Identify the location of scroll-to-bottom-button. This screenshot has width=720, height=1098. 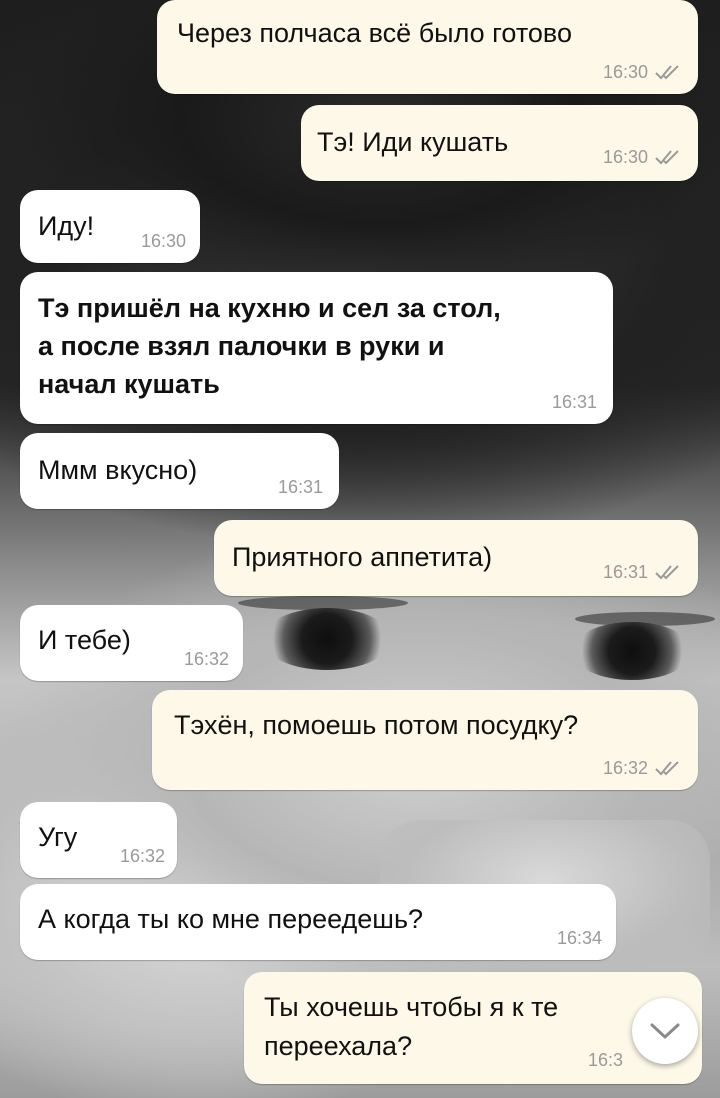
(665, 1031).